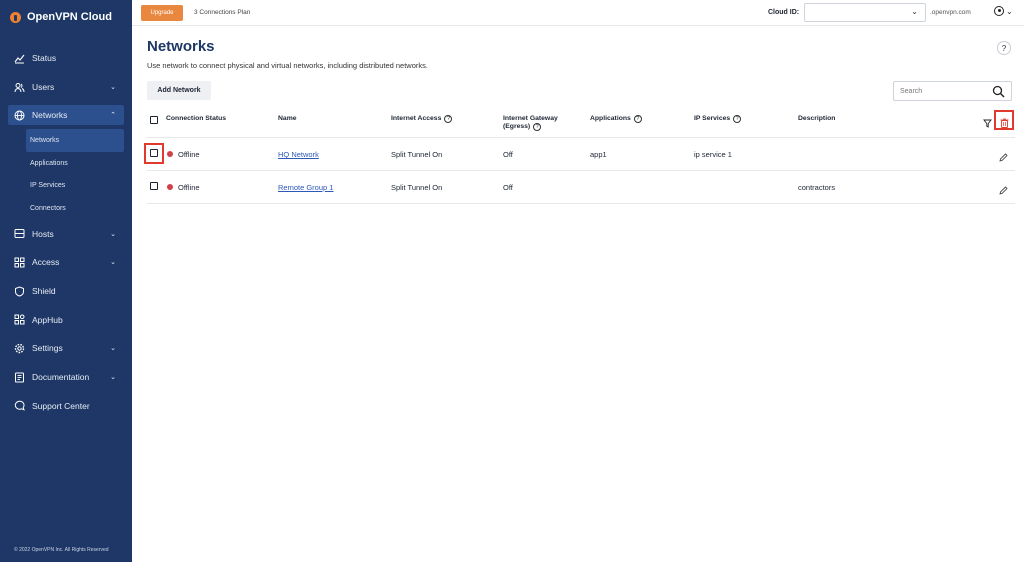 The height and width of the screenshot is (562, 1024). I want to click on header-internet-access: Internet Access?, so click(422, 119).